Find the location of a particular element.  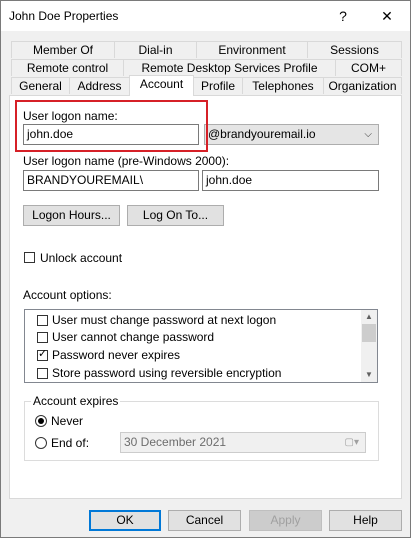

upn-suffix-select: @brandyouremail.io ⌵ is located at coordinates (291, 134).